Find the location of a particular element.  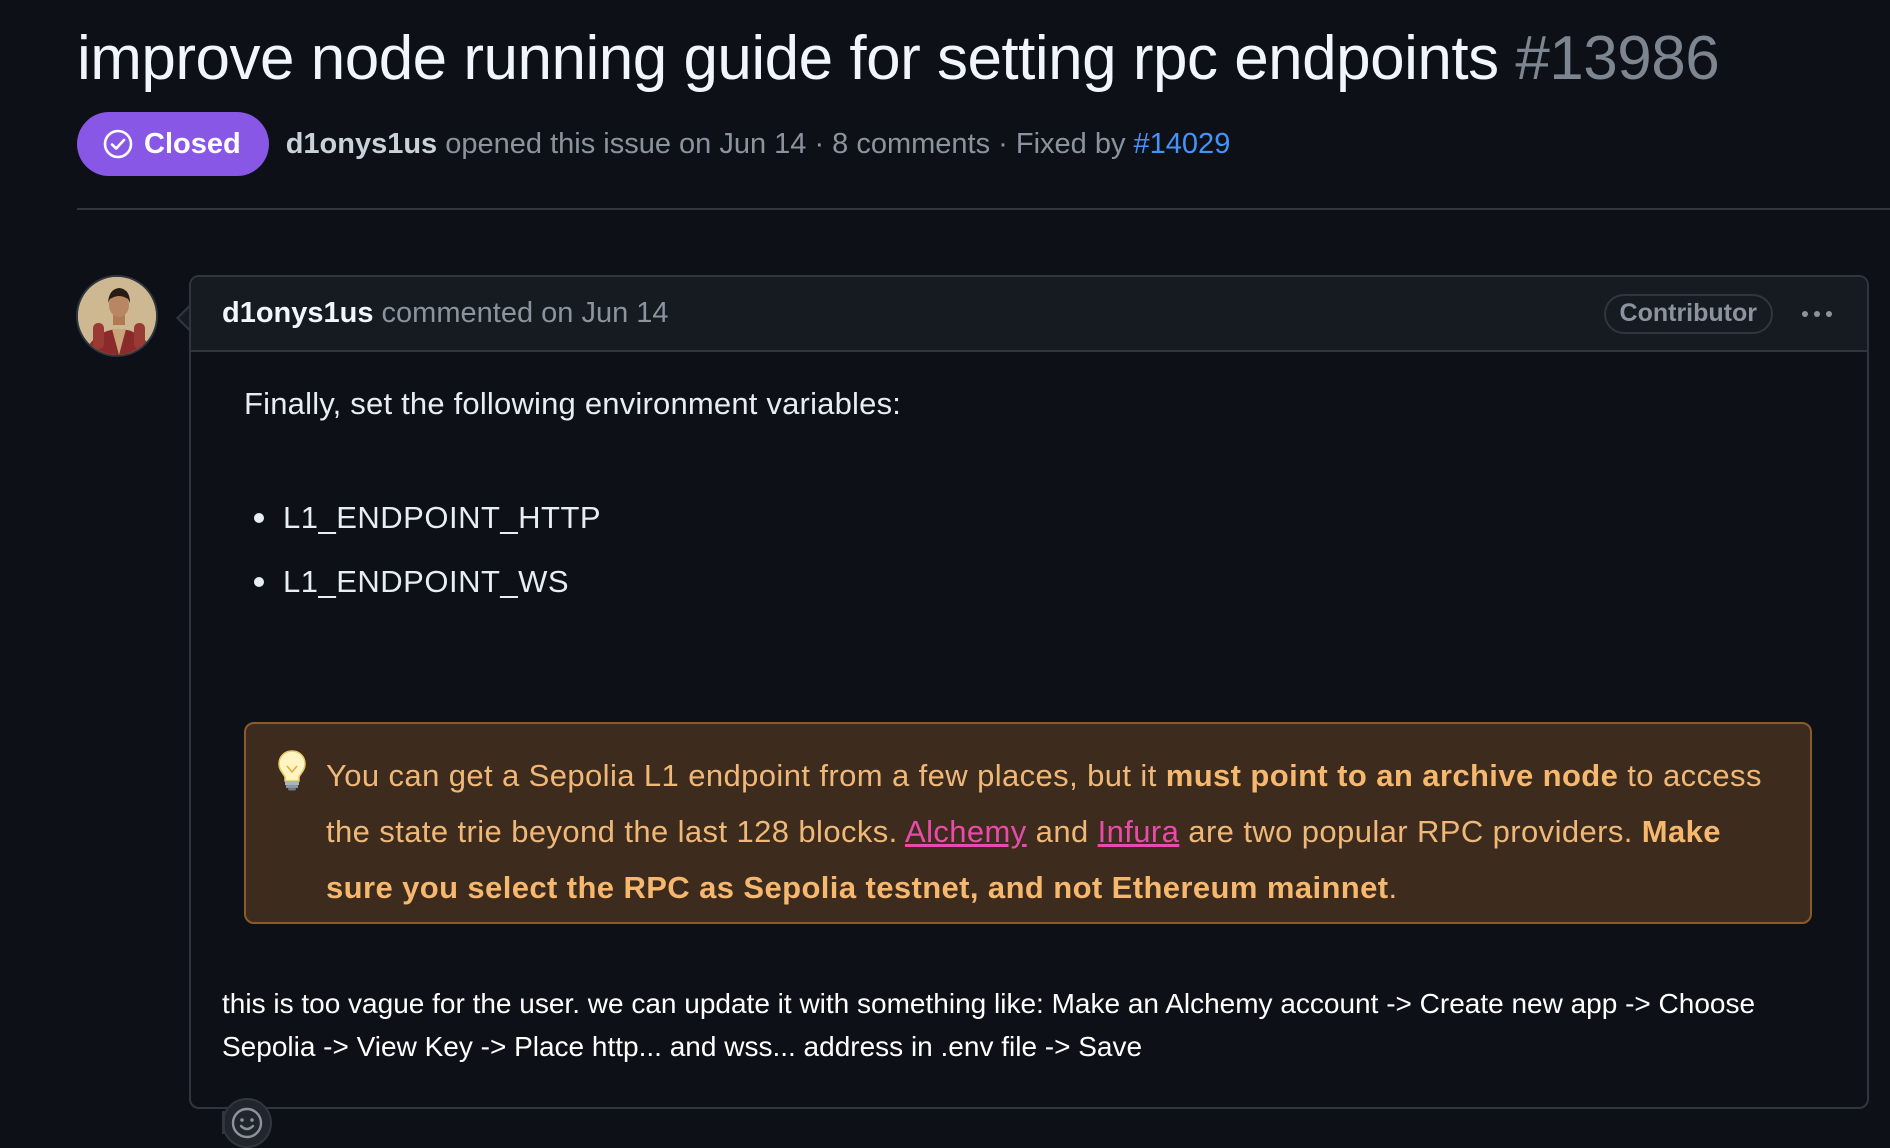

status-badge: Closed is located at coordinates (173, 144).